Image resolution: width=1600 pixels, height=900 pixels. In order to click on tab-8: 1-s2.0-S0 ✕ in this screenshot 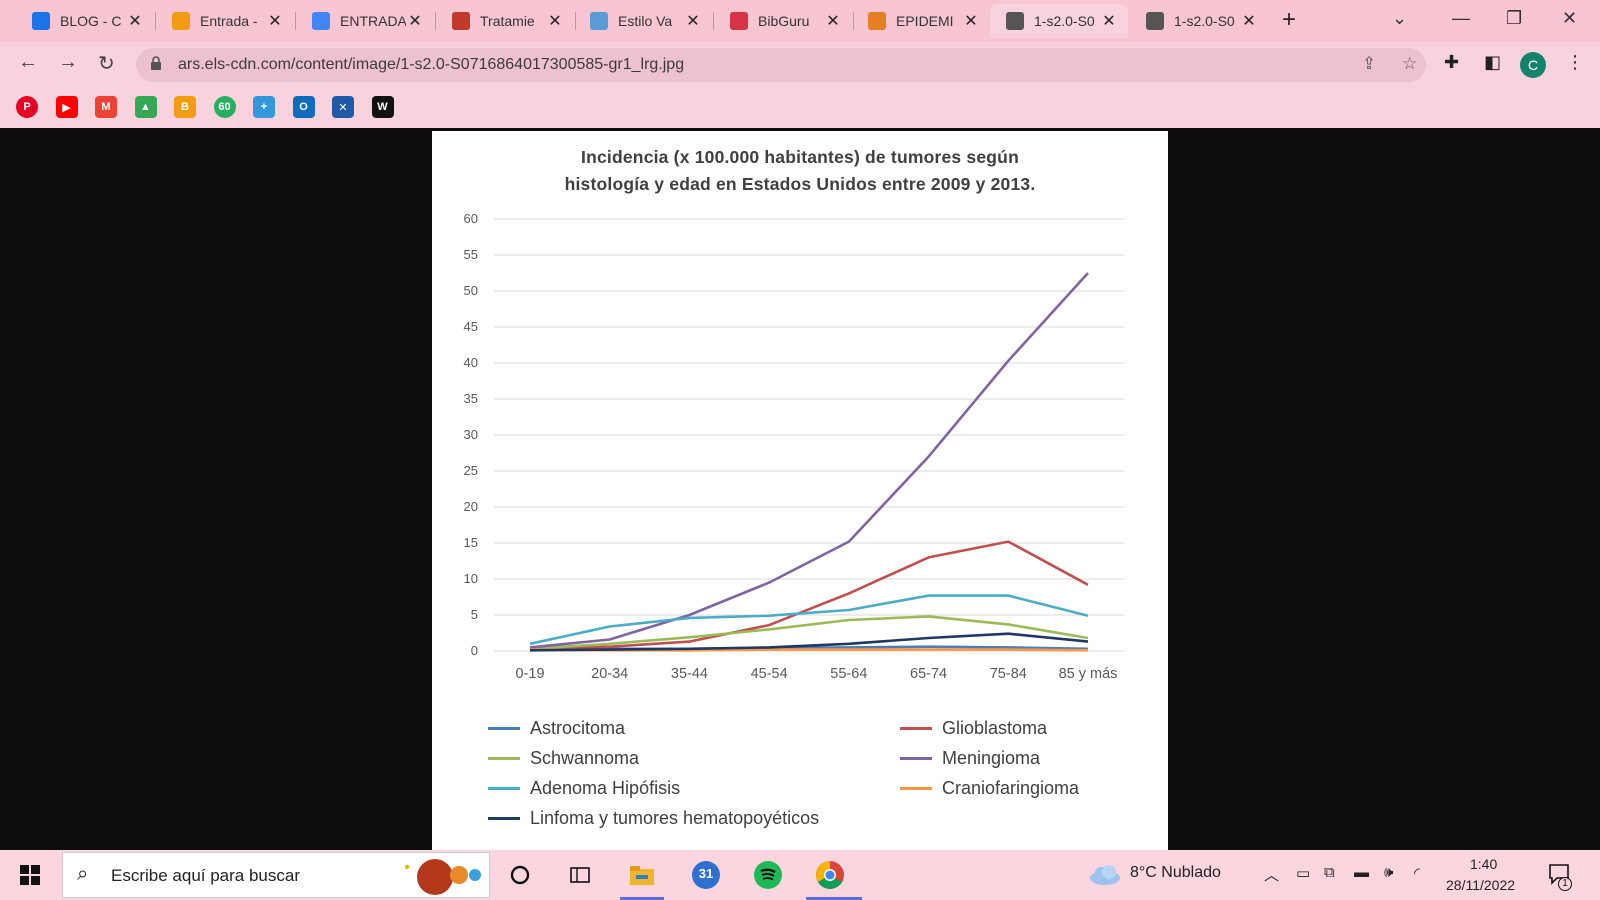, I will do `click(1059, 21)`.